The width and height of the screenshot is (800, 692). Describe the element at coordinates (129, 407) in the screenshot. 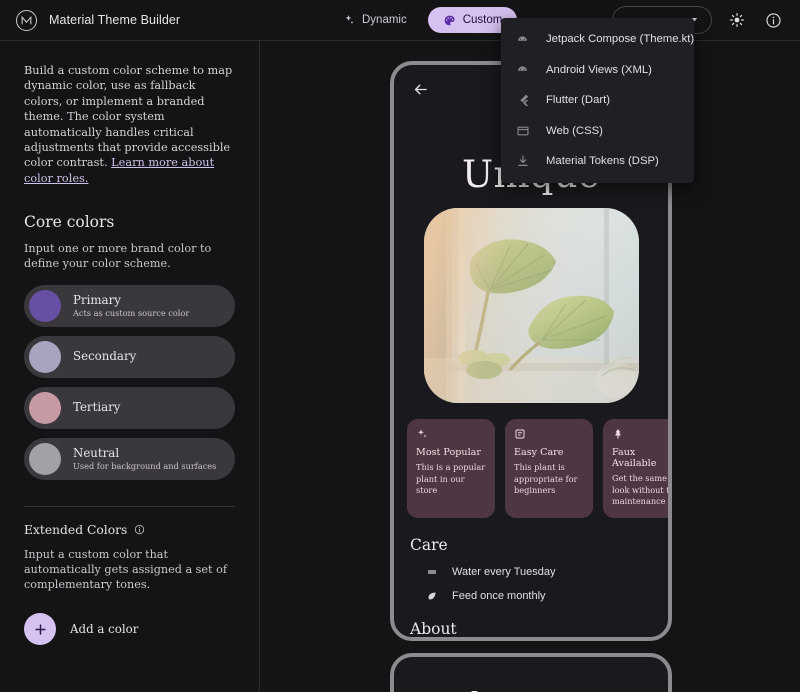

I see `swatch-row-tertiary: Tertiary` at that location.